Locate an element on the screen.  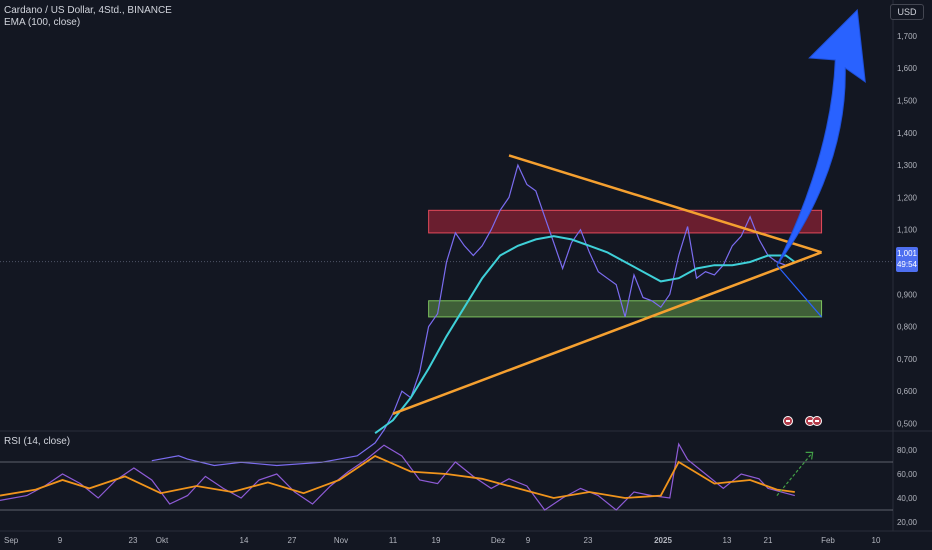
time-tick-label: Dez is located at coordinates (498, 540).